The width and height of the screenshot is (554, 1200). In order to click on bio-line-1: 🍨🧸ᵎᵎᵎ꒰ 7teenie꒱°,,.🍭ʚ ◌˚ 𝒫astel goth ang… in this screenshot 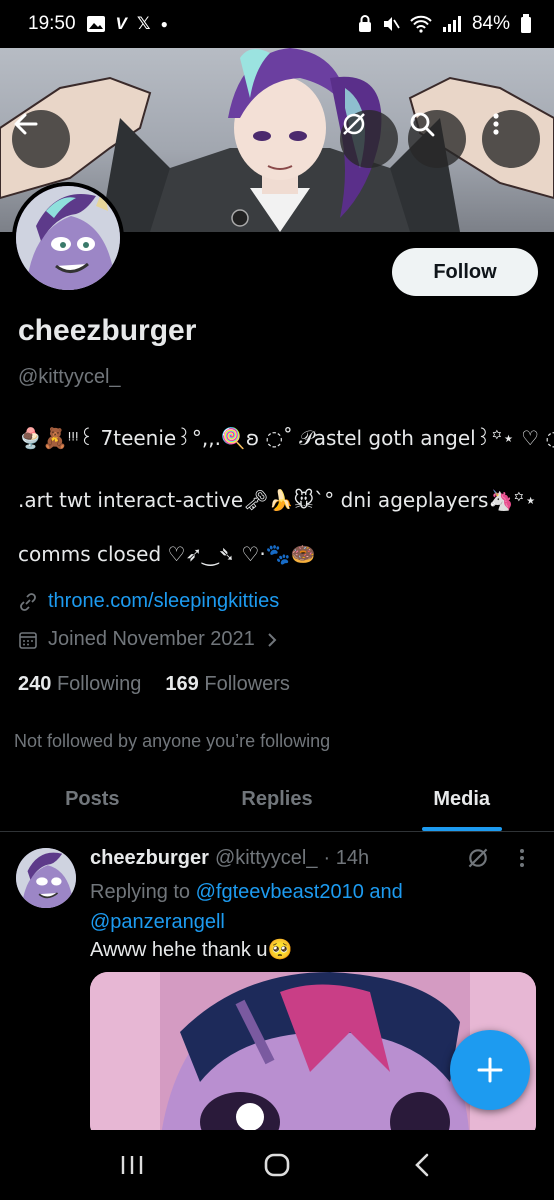, I will do `click(286, 438)`.